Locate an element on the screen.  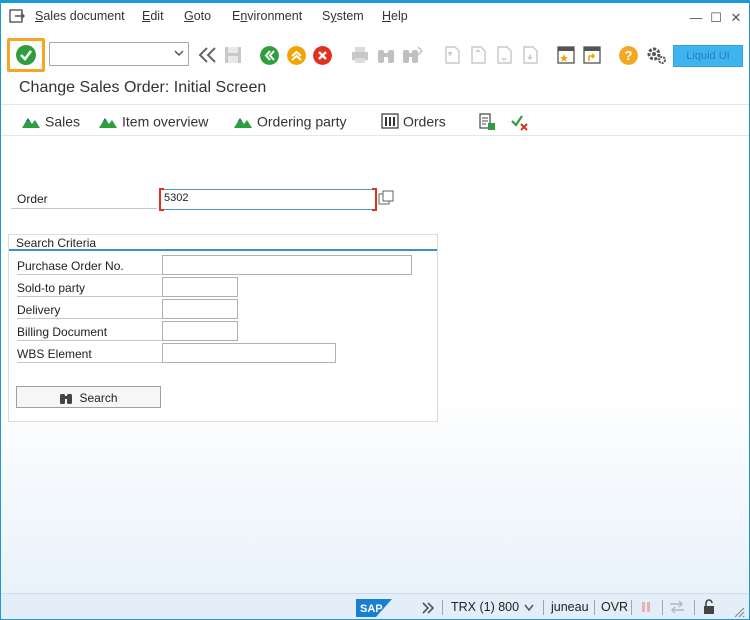
purchase-order-label: Purchase Order No. is located at coordinates (91, 265).